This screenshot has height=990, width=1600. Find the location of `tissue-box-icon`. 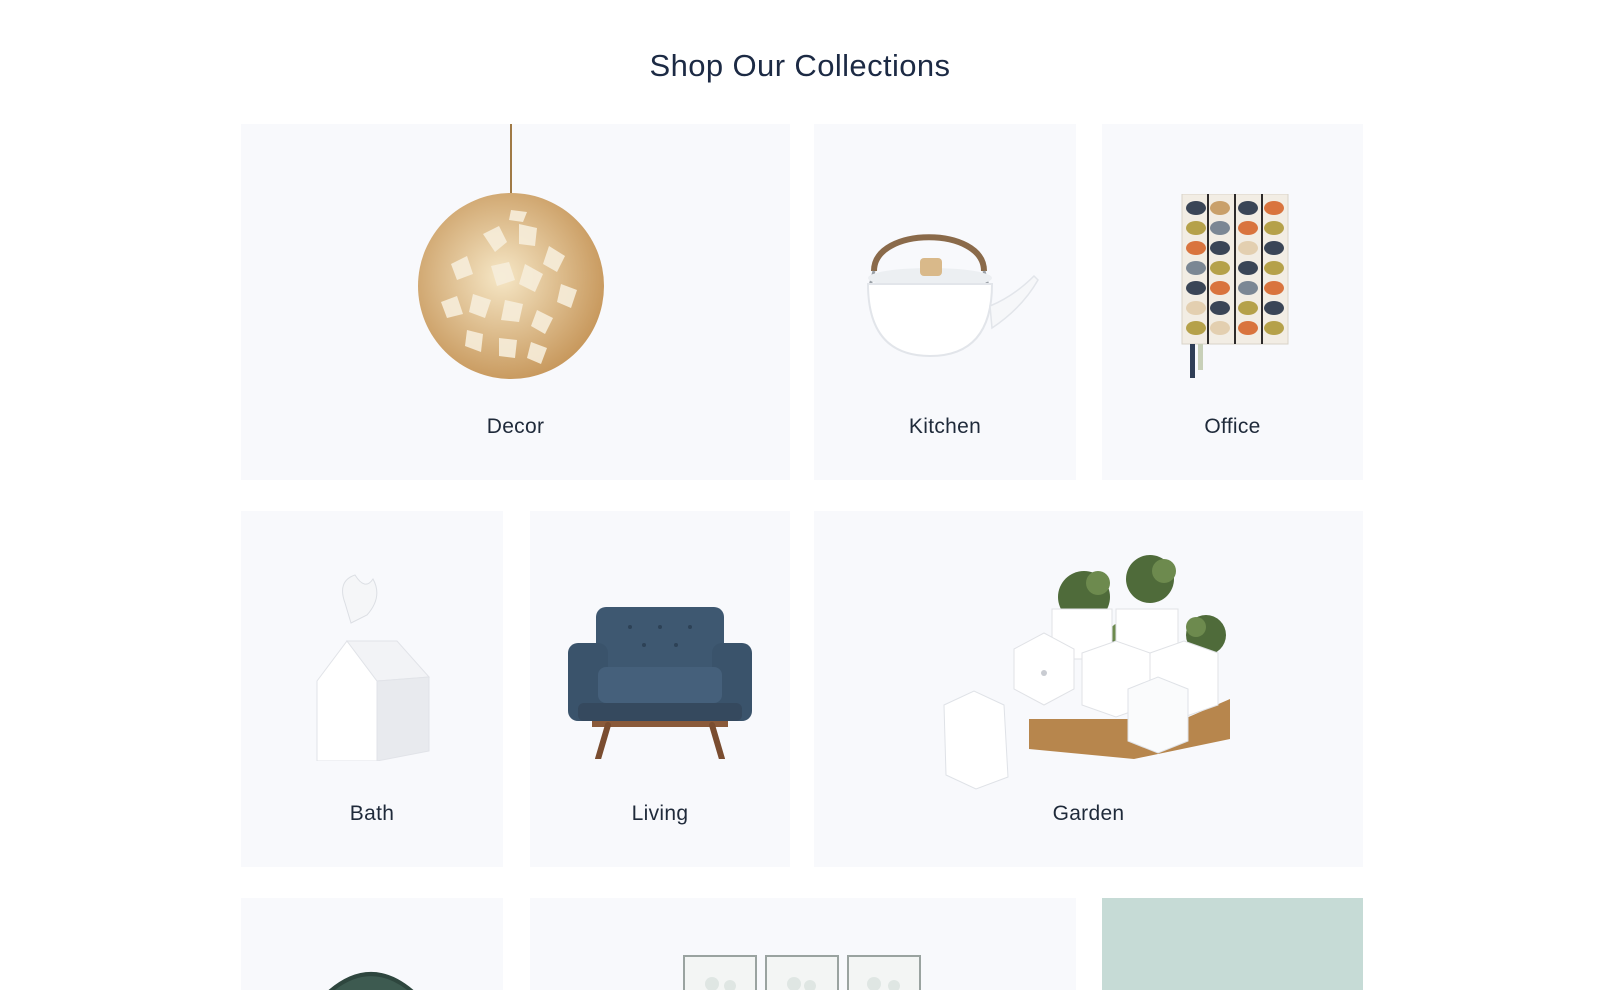

tissue-box-icon is located at coordinates (373, 667).